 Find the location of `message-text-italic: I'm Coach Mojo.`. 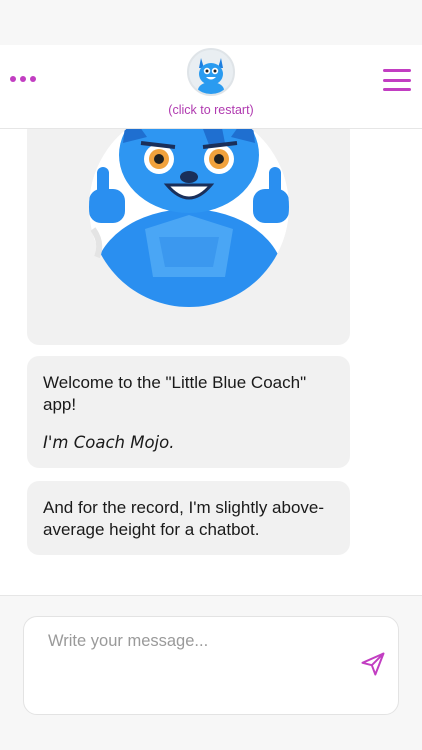

message-text-italic: I'm Coach Mojo. is located at coordinates (109, 442).